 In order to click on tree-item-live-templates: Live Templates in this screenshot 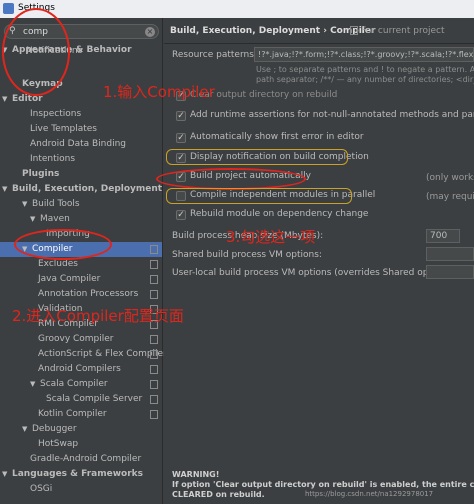, I will do `click(81, 129)`.